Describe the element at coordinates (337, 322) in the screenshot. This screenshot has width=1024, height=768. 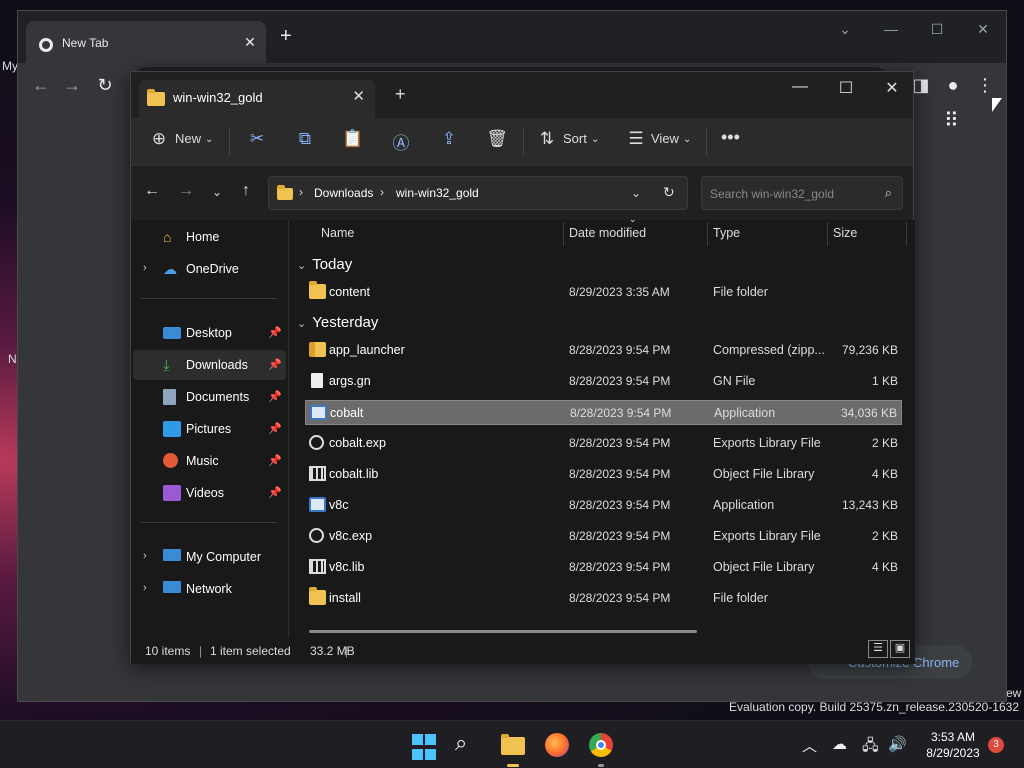
I see `group-header-yesterday: ⌄ Yesterday` at that location.